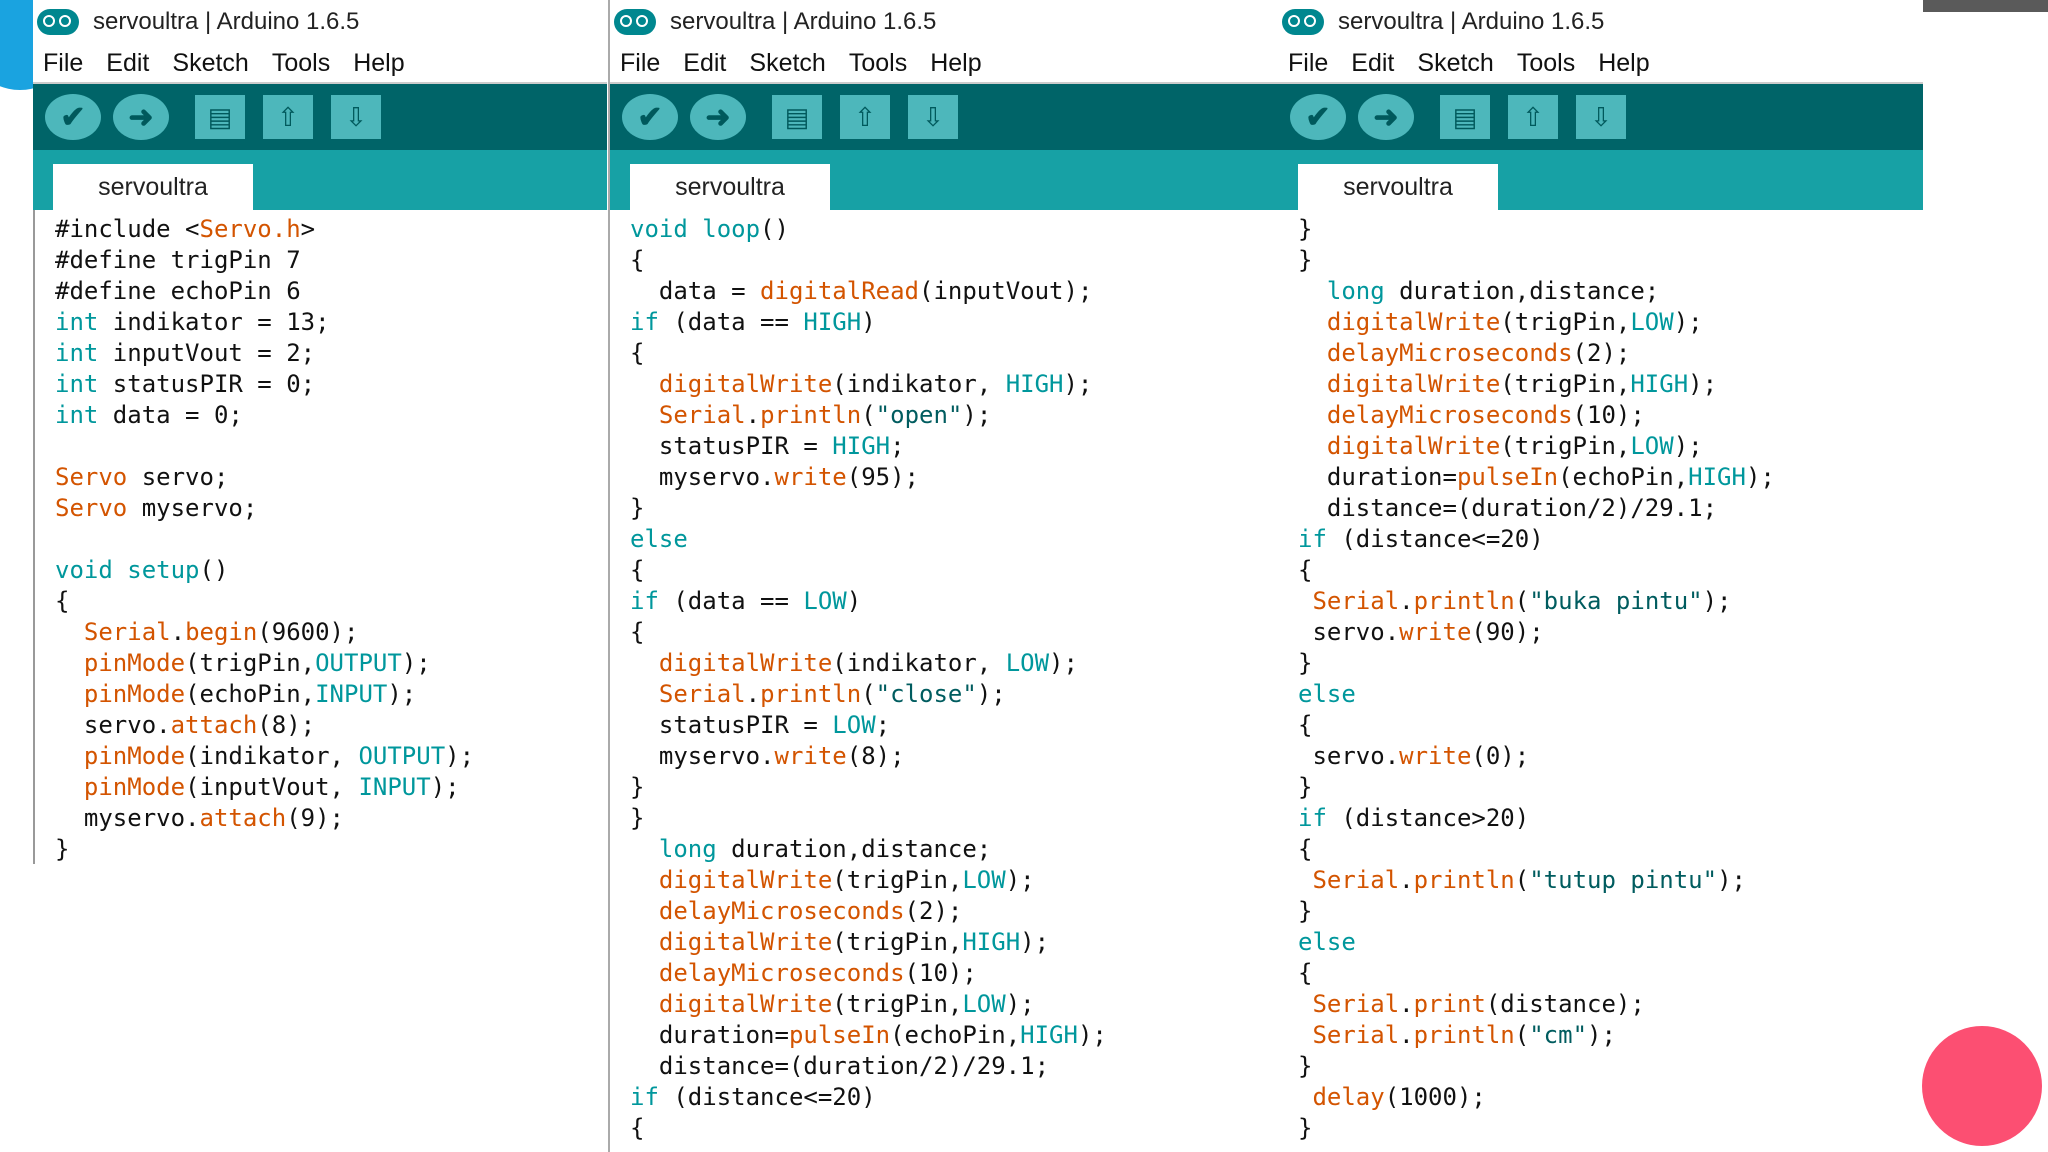 This screenshot has width=2048, height=1152. What do you see at coordinates (1348, 1097) in the screenshot?
I see `code-token: delay` at bounding box center [1348, 1097].